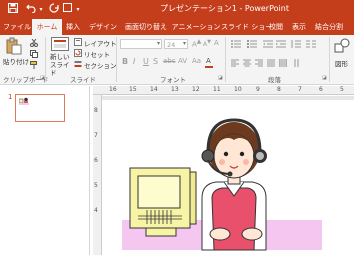  Describe the element at coordinates (173, 80) in the screenshot. I see `group-label-font: フォント` at that location.